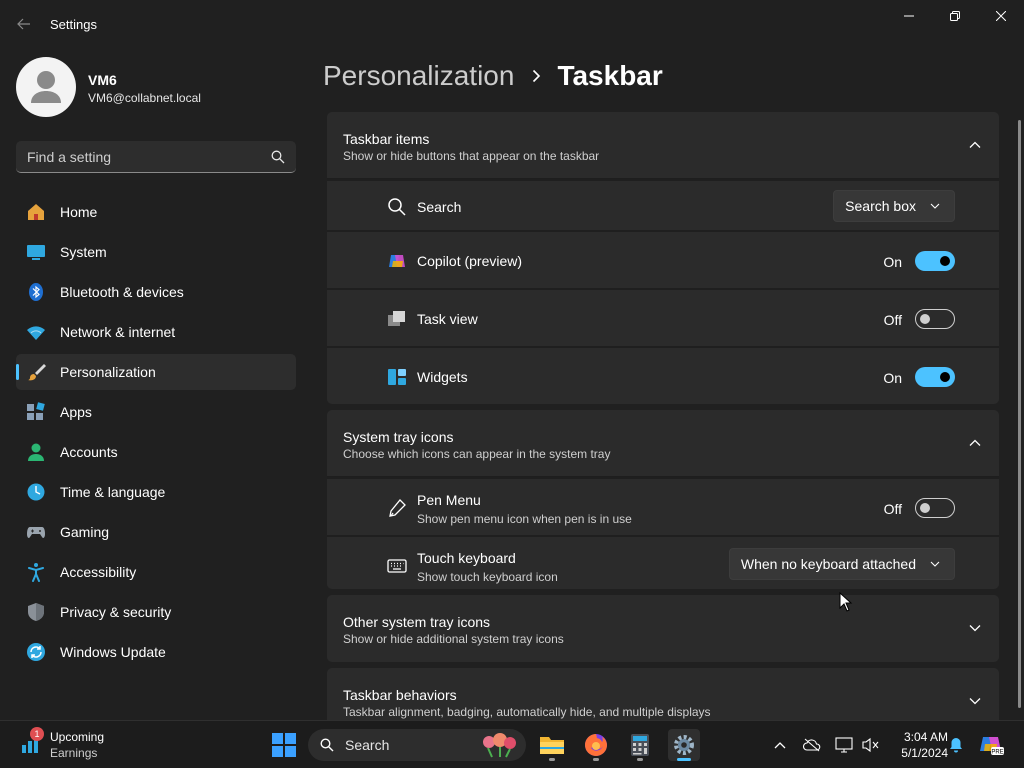 The image size is (1024, 768). What do you see at coordinates (46, 87) in the screenshot?
I see `avatar` at bounding box center [46, 87].